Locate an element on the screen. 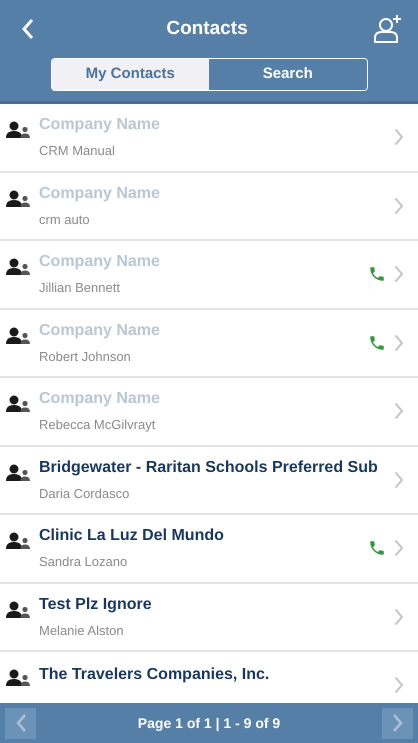  contact-row: Company Name Rebecca McGilvrayt is located at coordinates (209, 412).